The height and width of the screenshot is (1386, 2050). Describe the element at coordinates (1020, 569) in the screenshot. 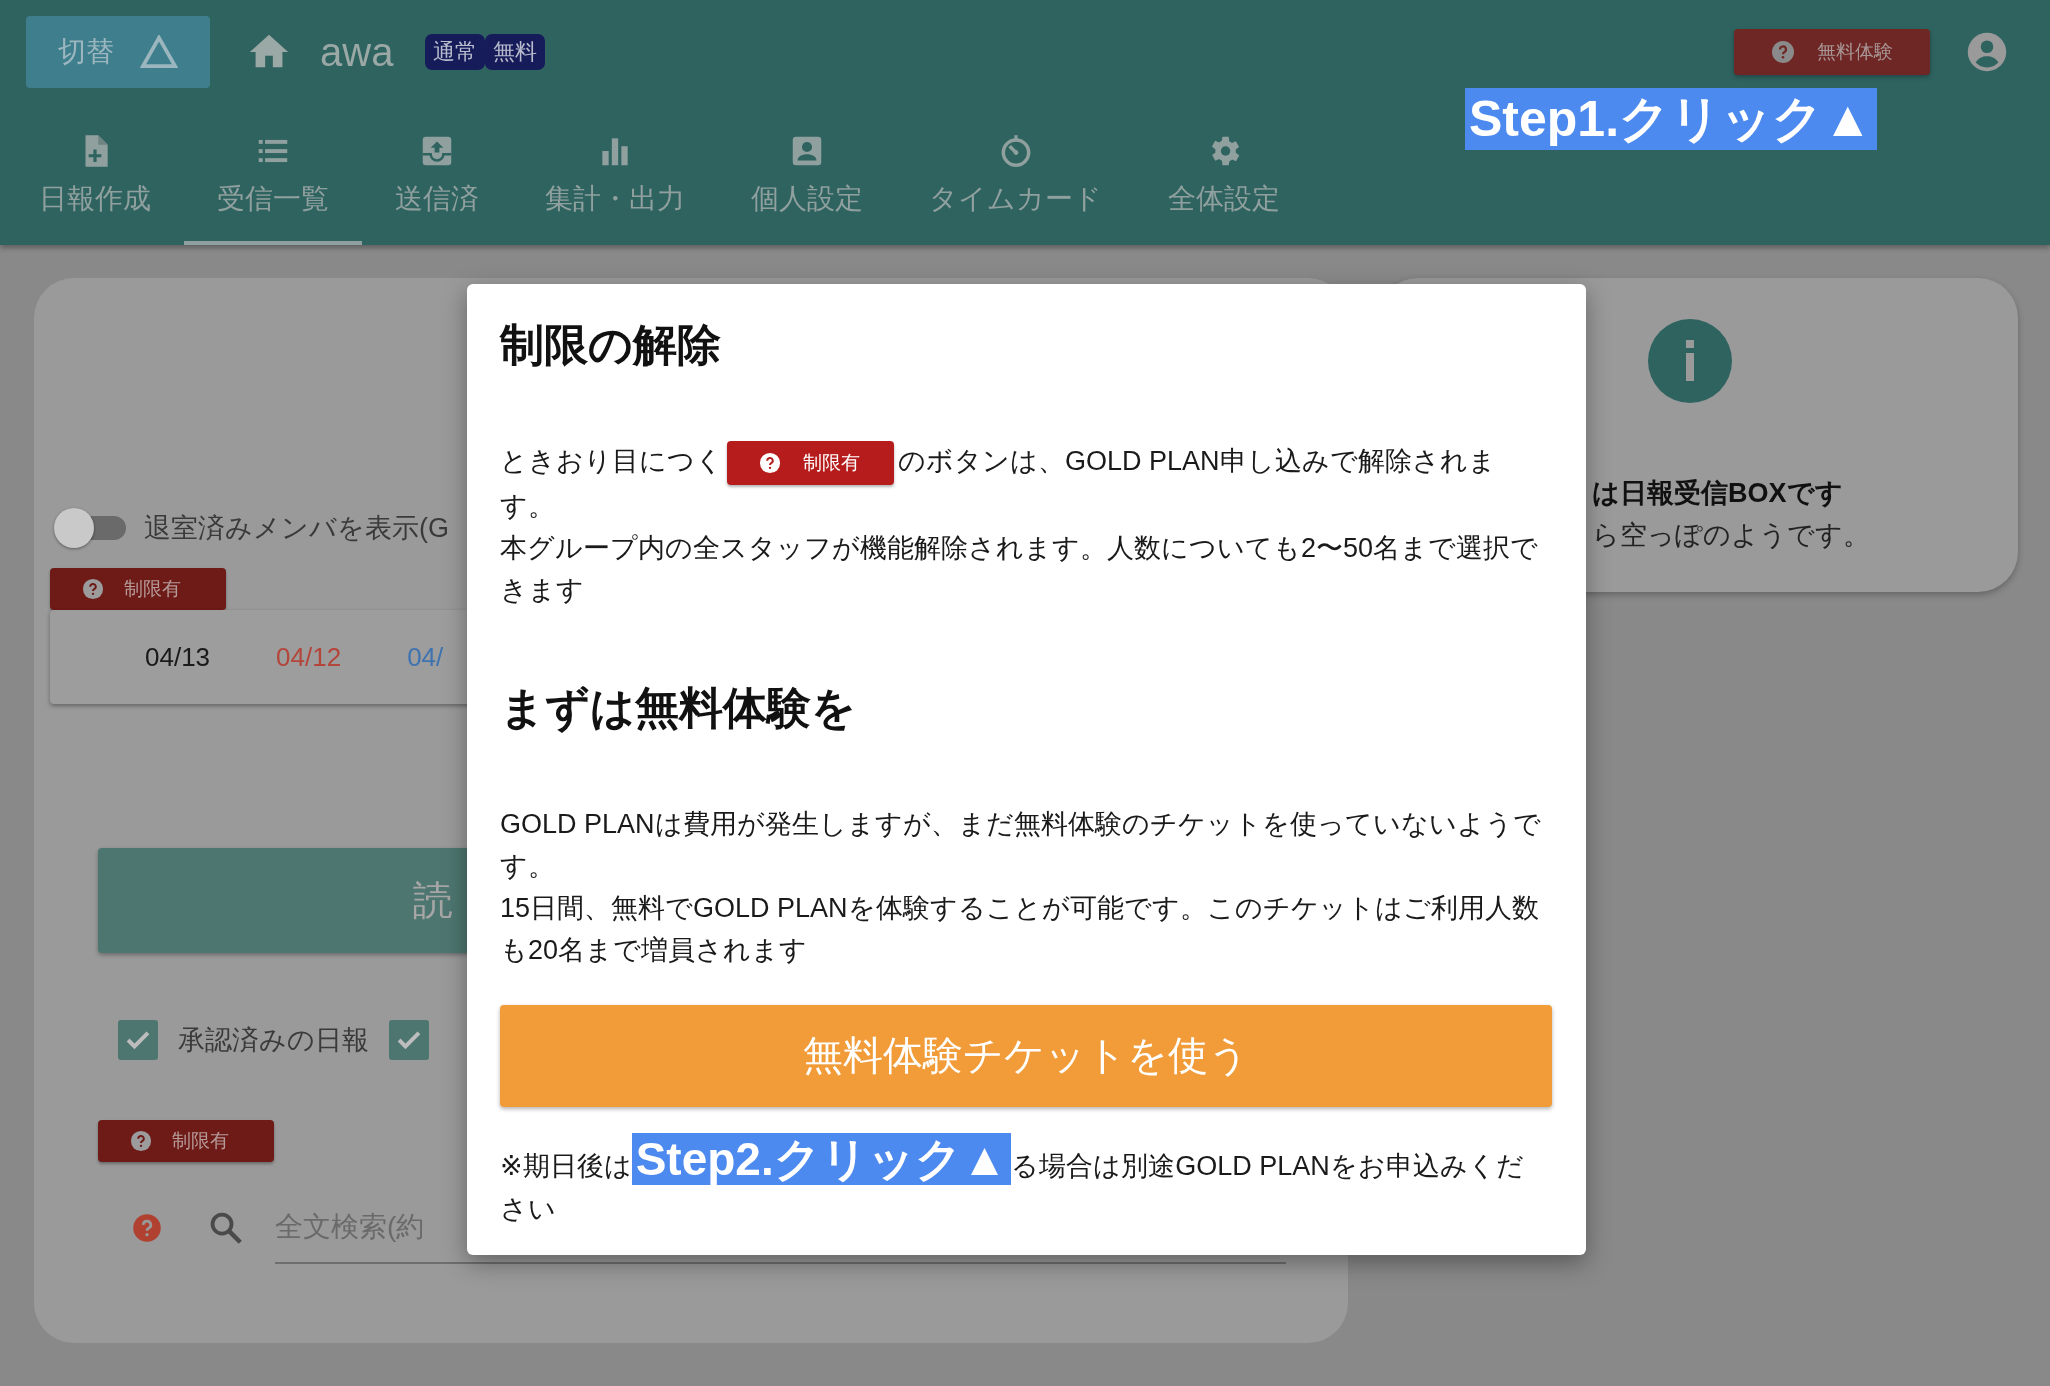

I see `dialog-text: 本グループ内の全スタッフが機能解除されます。人数についても2〜50名まで選択できます` at that location.